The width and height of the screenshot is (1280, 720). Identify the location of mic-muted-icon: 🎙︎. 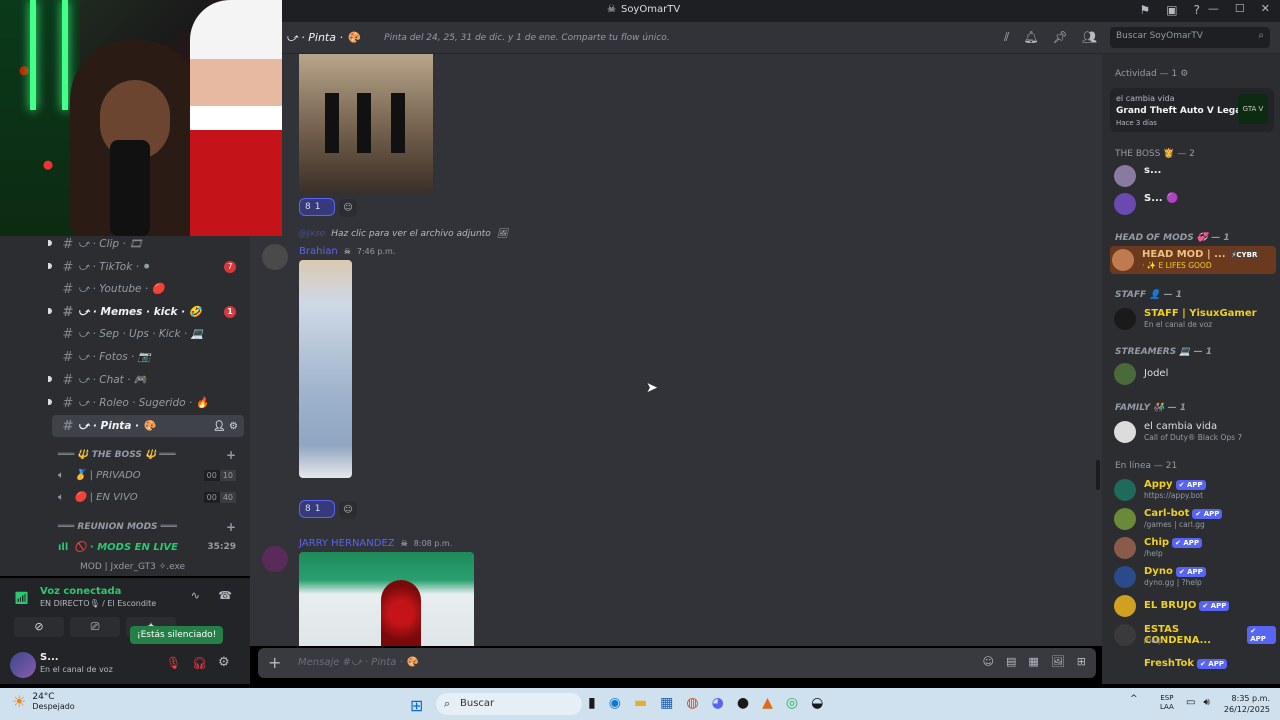
(173, 663).